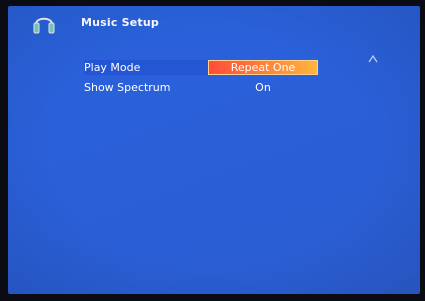 The height and width of the screenshot is (301, 425). I want to click on menu-item-show-spectrum: Show Spectrum On, so click(214, 88).